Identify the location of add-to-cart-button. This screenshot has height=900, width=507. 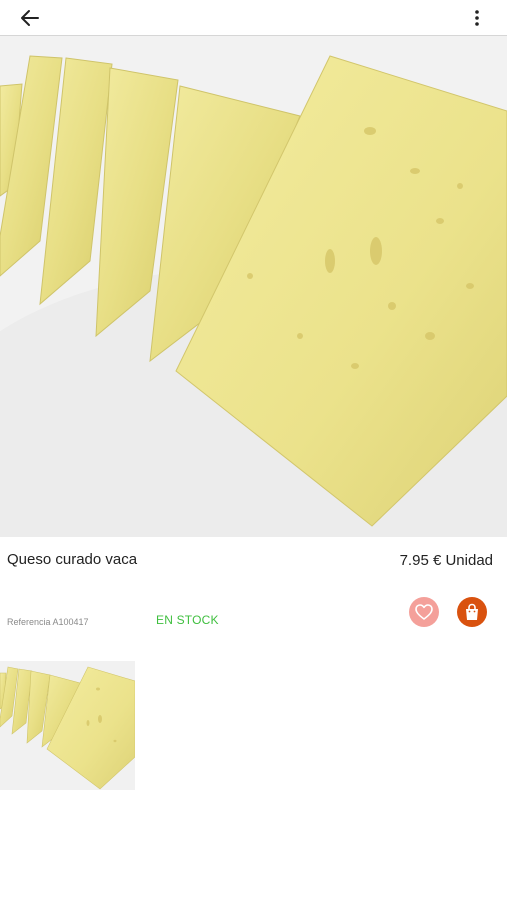
(472, 612).